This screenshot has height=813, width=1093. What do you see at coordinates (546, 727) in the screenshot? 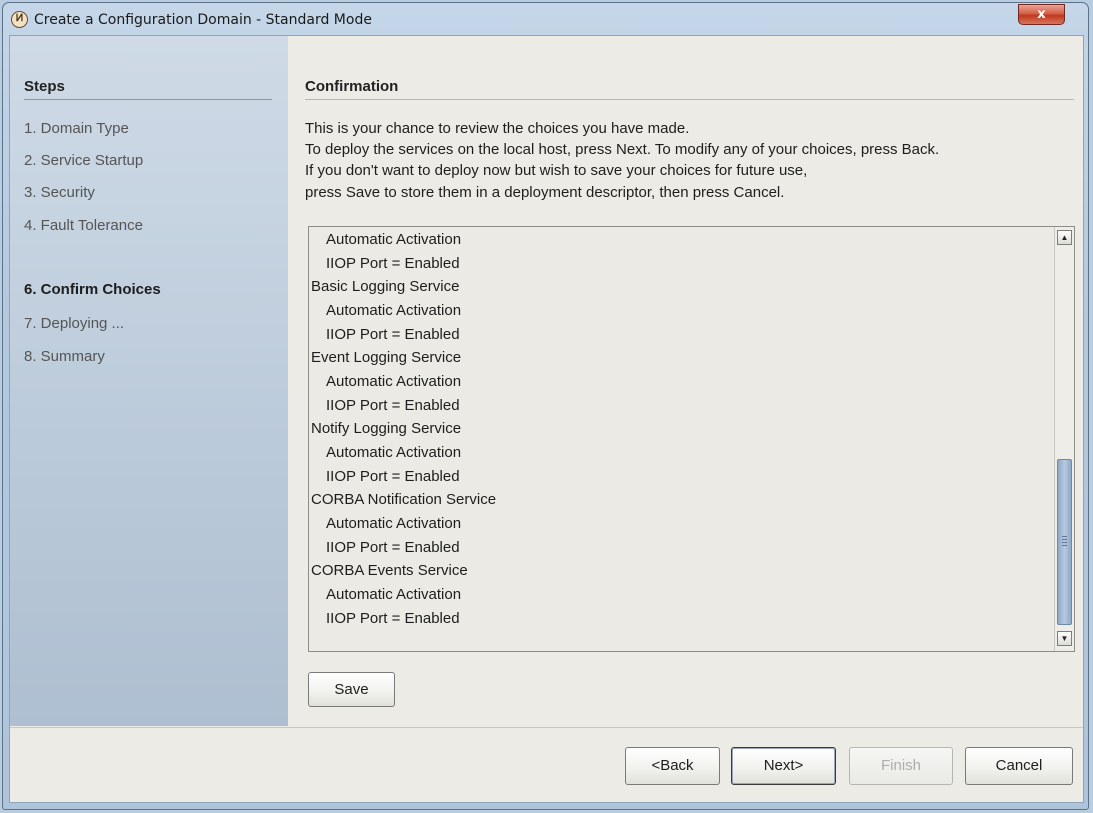
I see `footer-divider` at bounding box center [546, 727].